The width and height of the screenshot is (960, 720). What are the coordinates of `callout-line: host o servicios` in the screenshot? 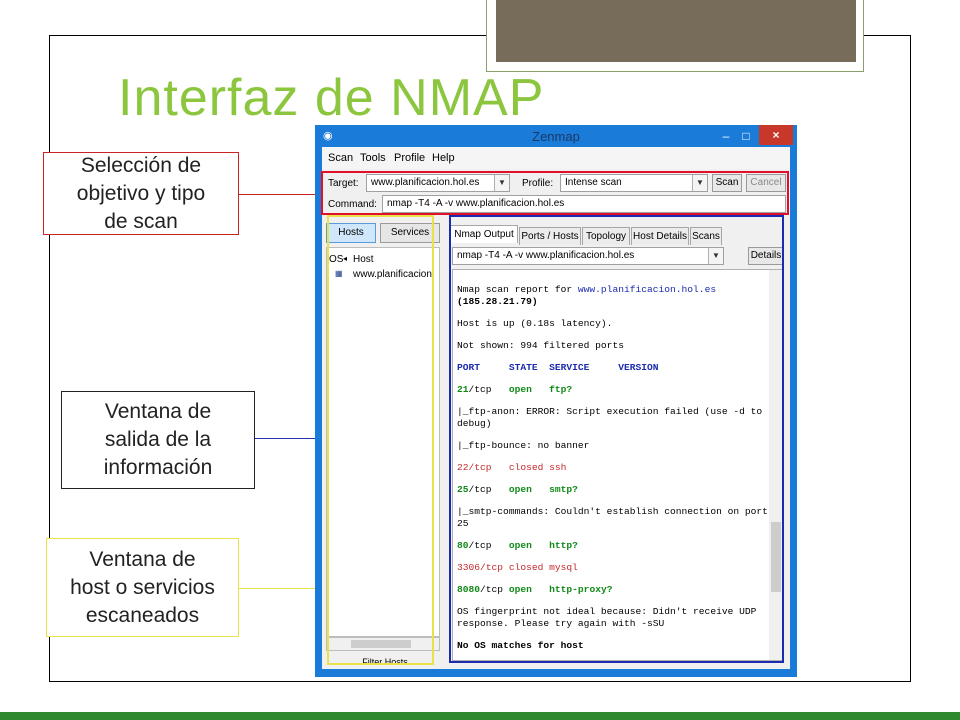 It's located at (142, 587).